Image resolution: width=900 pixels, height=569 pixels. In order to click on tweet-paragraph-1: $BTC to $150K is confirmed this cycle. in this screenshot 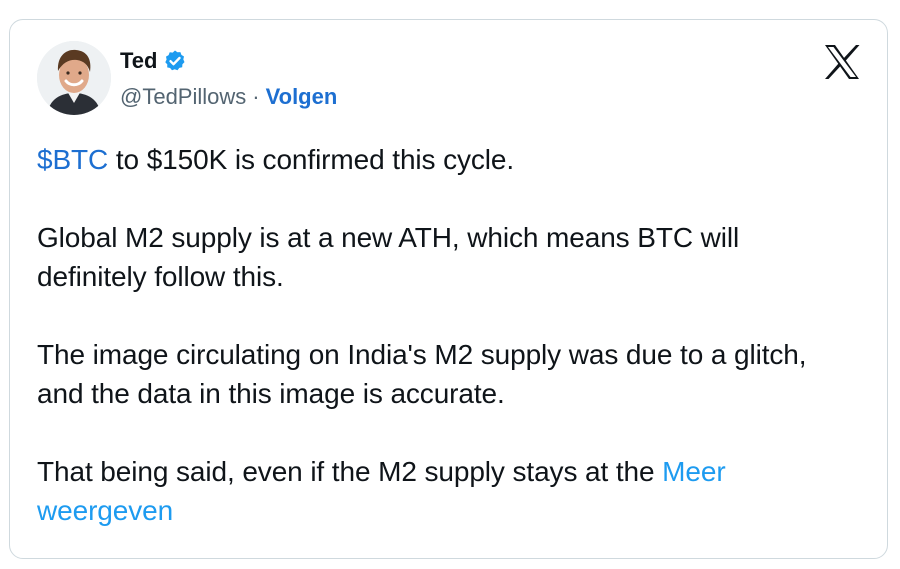, I will do `click(437, 159)`.